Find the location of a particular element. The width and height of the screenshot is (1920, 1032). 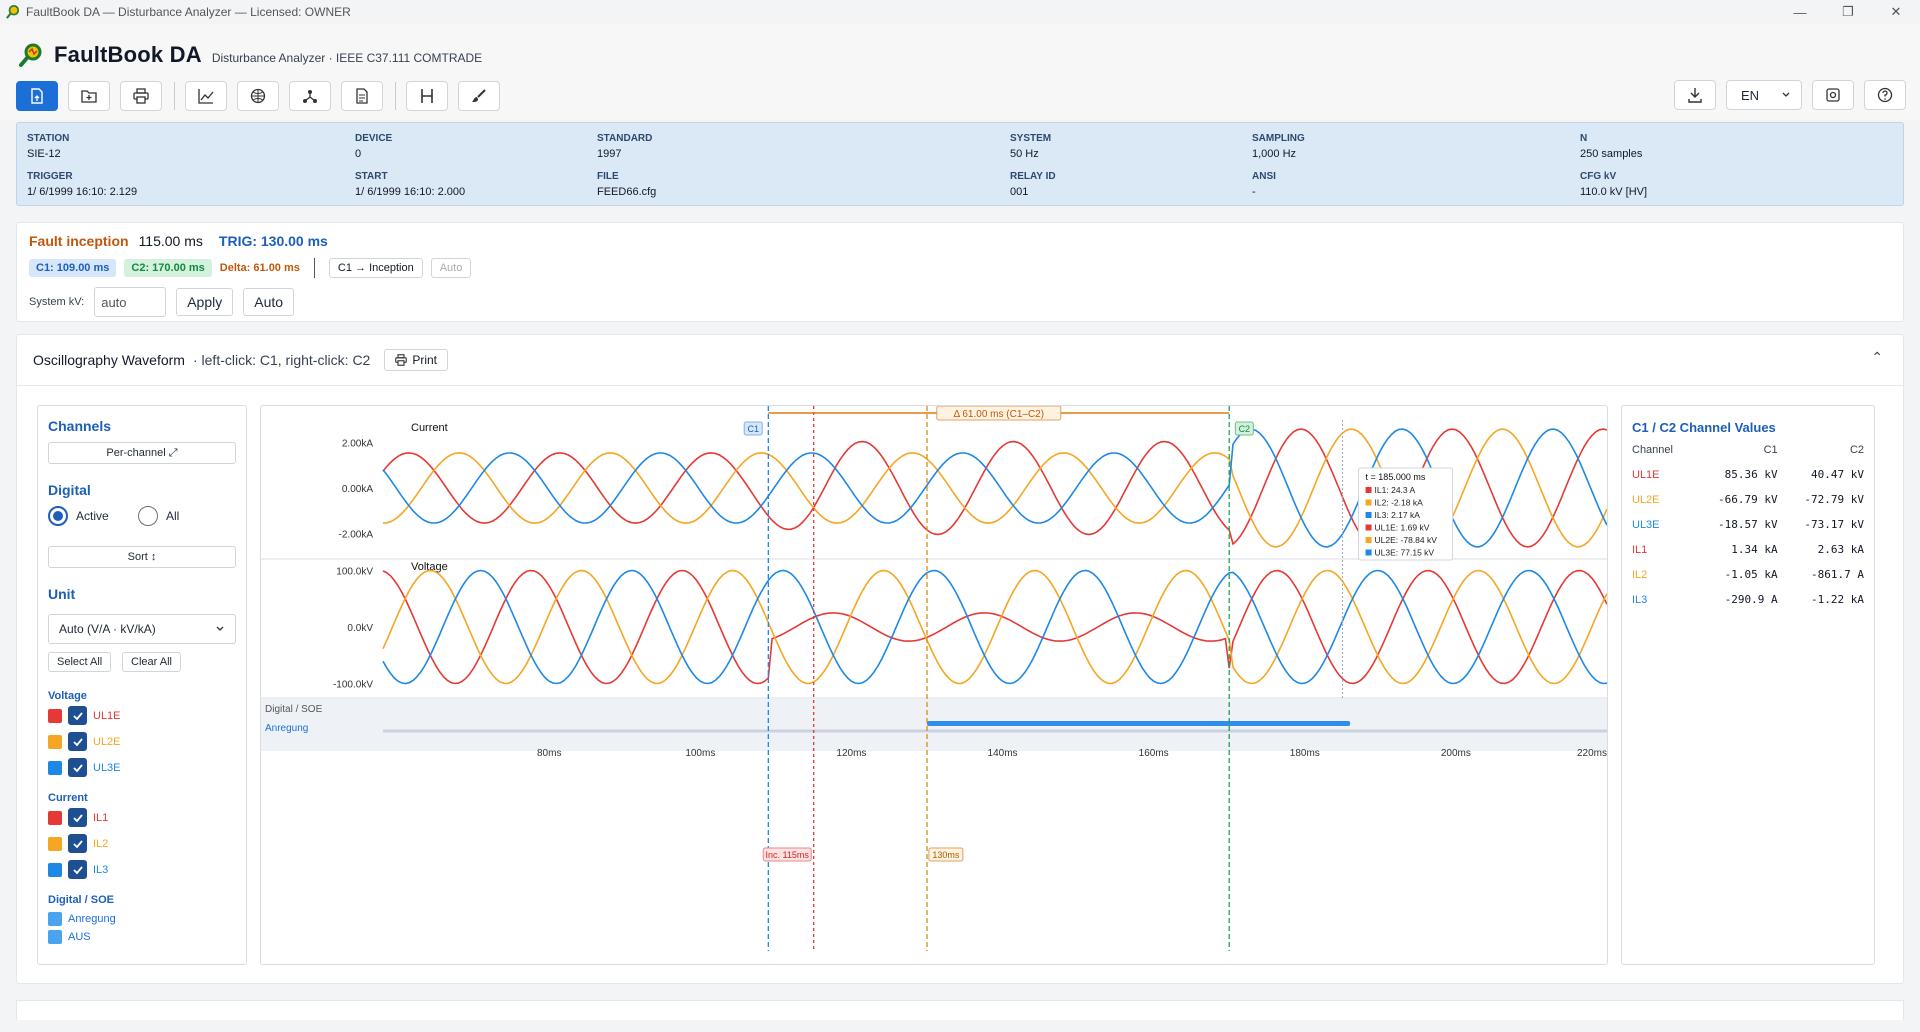

language-select: EN is located at coordinates (1764, 95).